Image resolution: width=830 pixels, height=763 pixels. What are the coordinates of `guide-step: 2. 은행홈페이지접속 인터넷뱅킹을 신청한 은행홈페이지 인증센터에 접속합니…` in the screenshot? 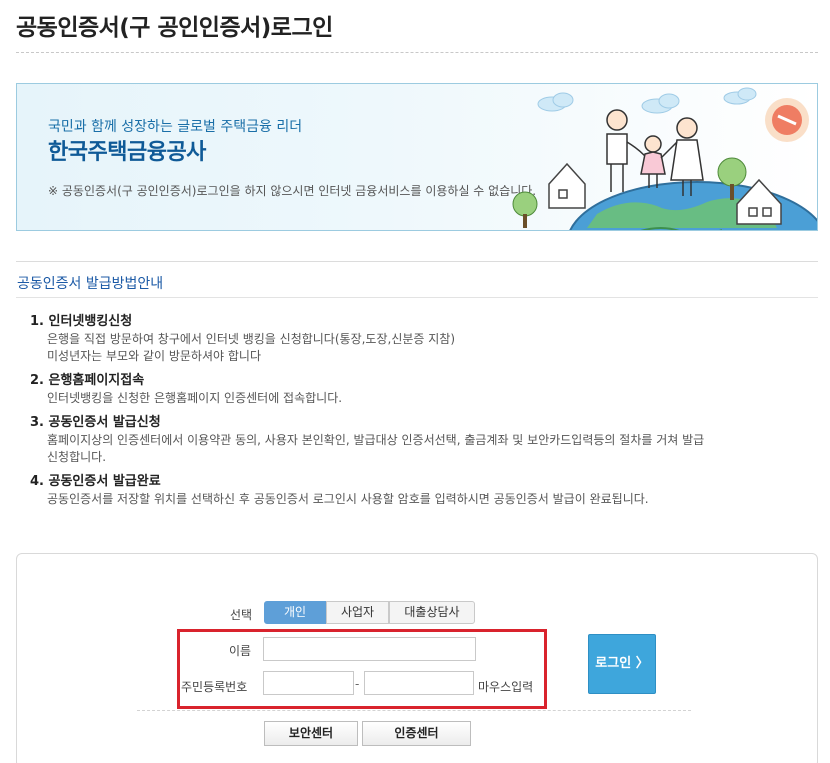 It's located at (410, 389).